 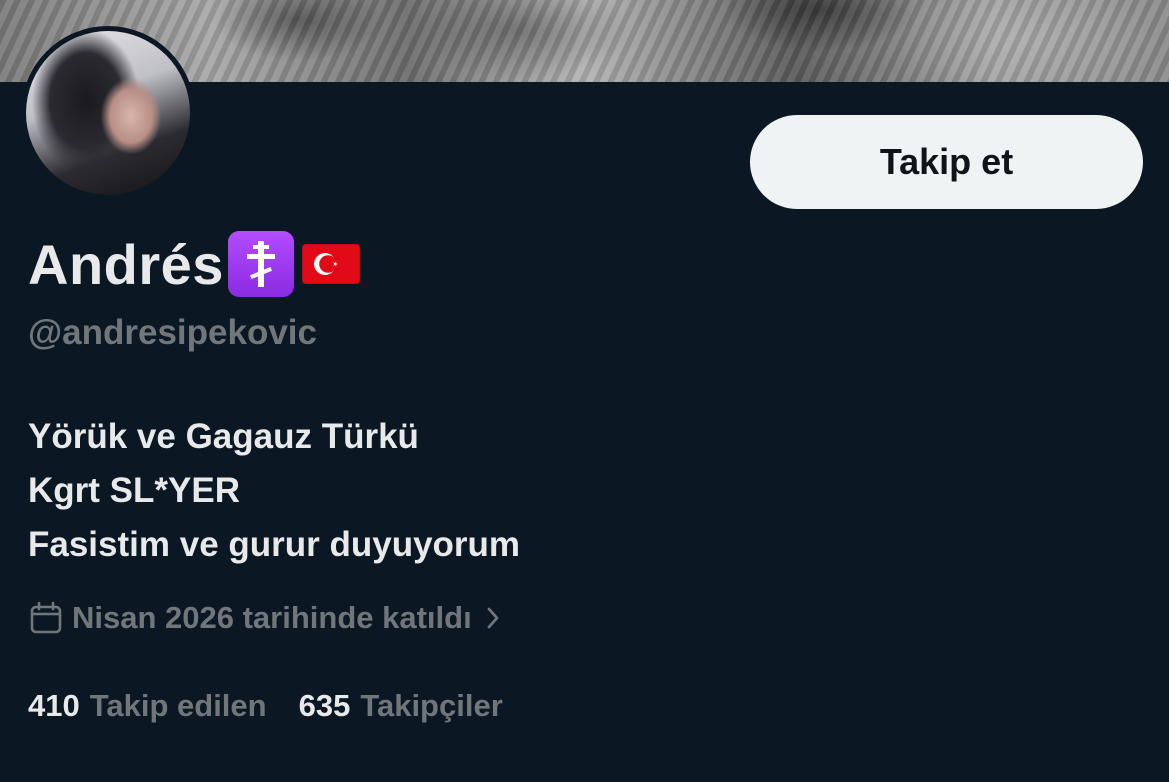 What do you see at coordinates (330, 264) in the screenshot?
I see `turkey-flag-emoji` at bounding box center [330, 264].